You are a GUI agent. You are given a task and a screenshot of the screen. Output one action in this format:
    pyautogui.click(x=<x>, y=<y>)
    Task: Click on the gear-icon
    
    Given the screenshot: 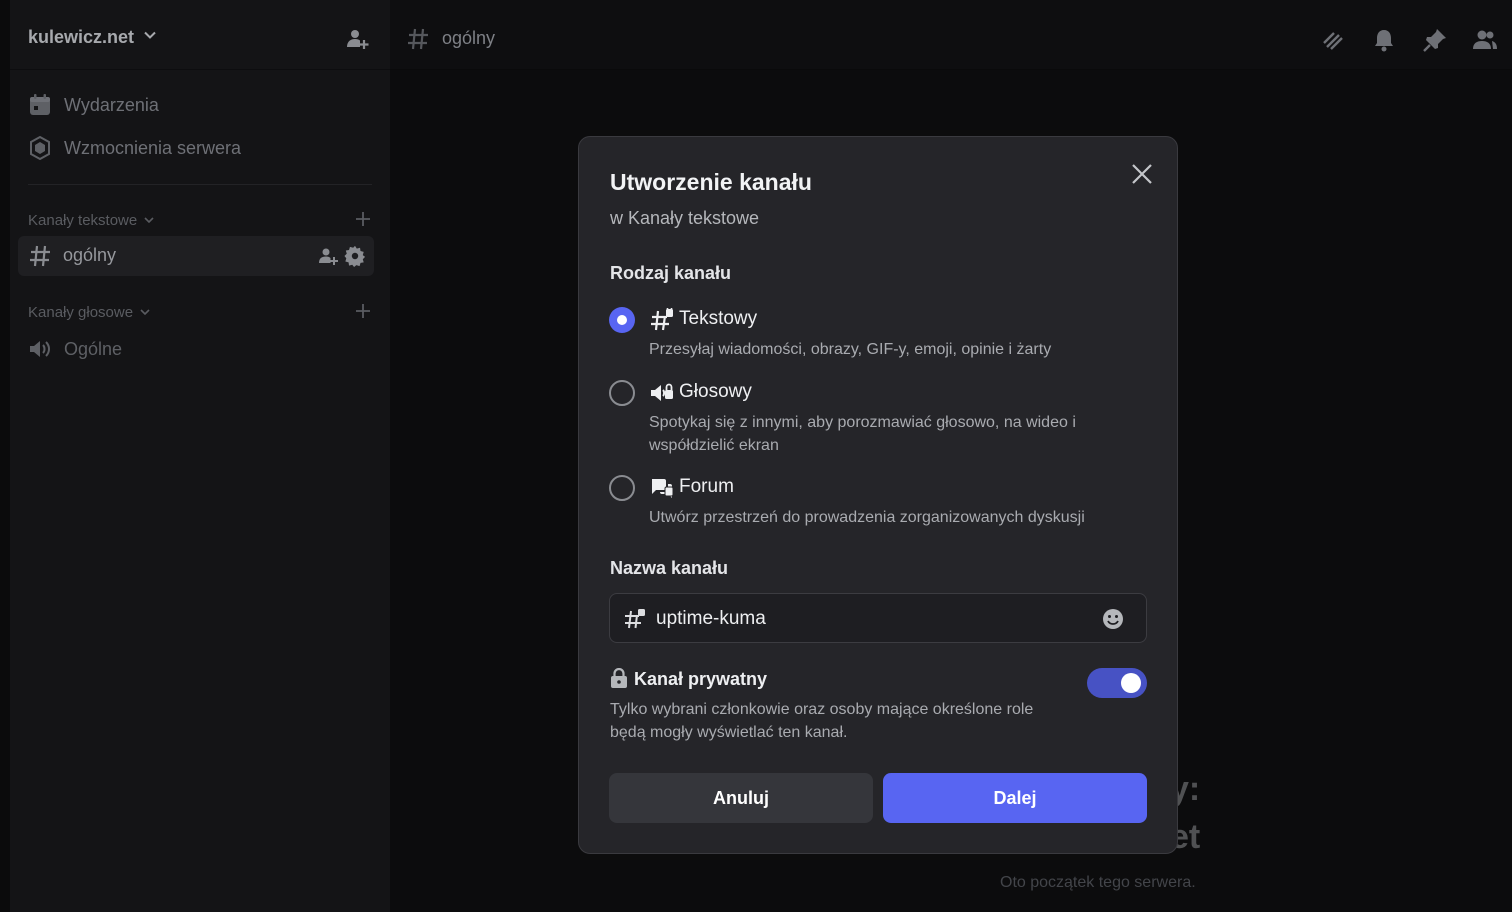 What is the action you would take?
    pyautogui.click(x=355, y=256)
    